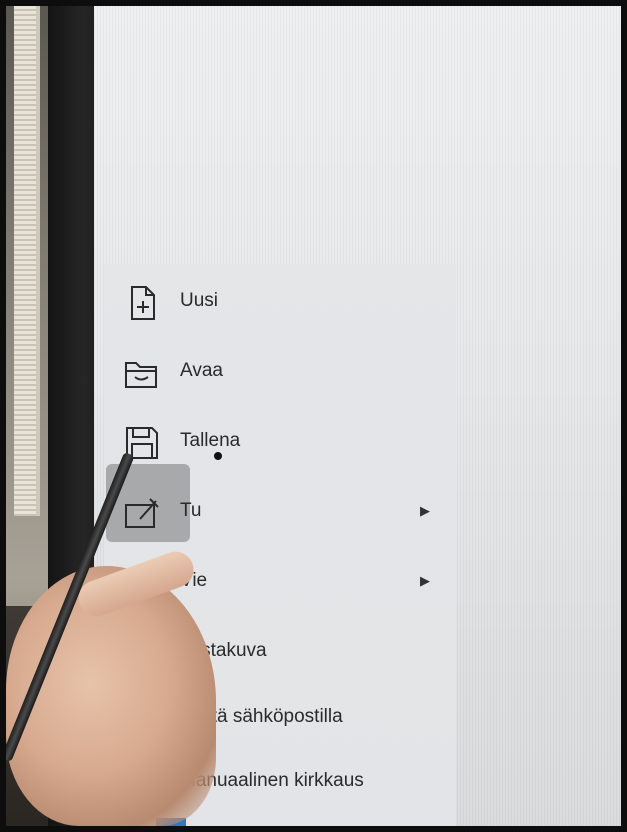 The width and height of the screenshot is (627, 832). What do you see at coordinates (280, 302) in the screenshot?
I see `menu-item-new: Uusi` at bounding box center [280, 302].